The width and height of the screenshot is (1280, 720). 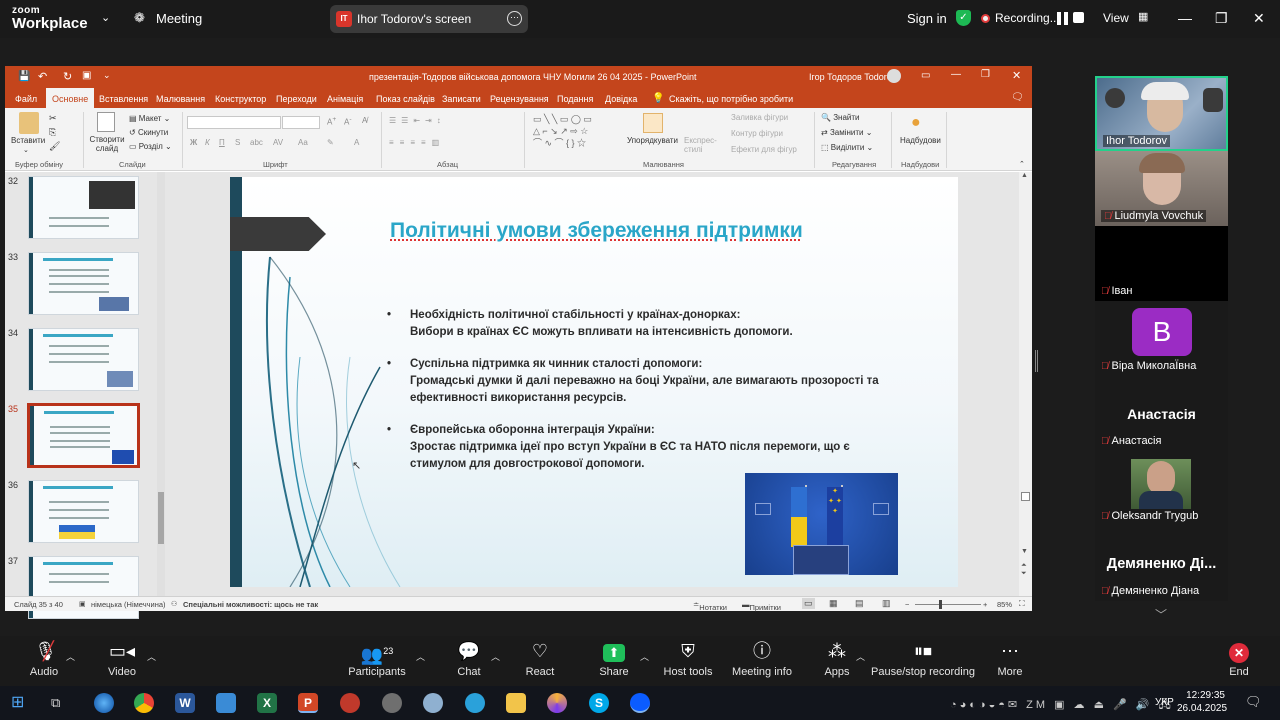 I want to click on scroll-up-icon: ▲, so click(x=1024, y=175).